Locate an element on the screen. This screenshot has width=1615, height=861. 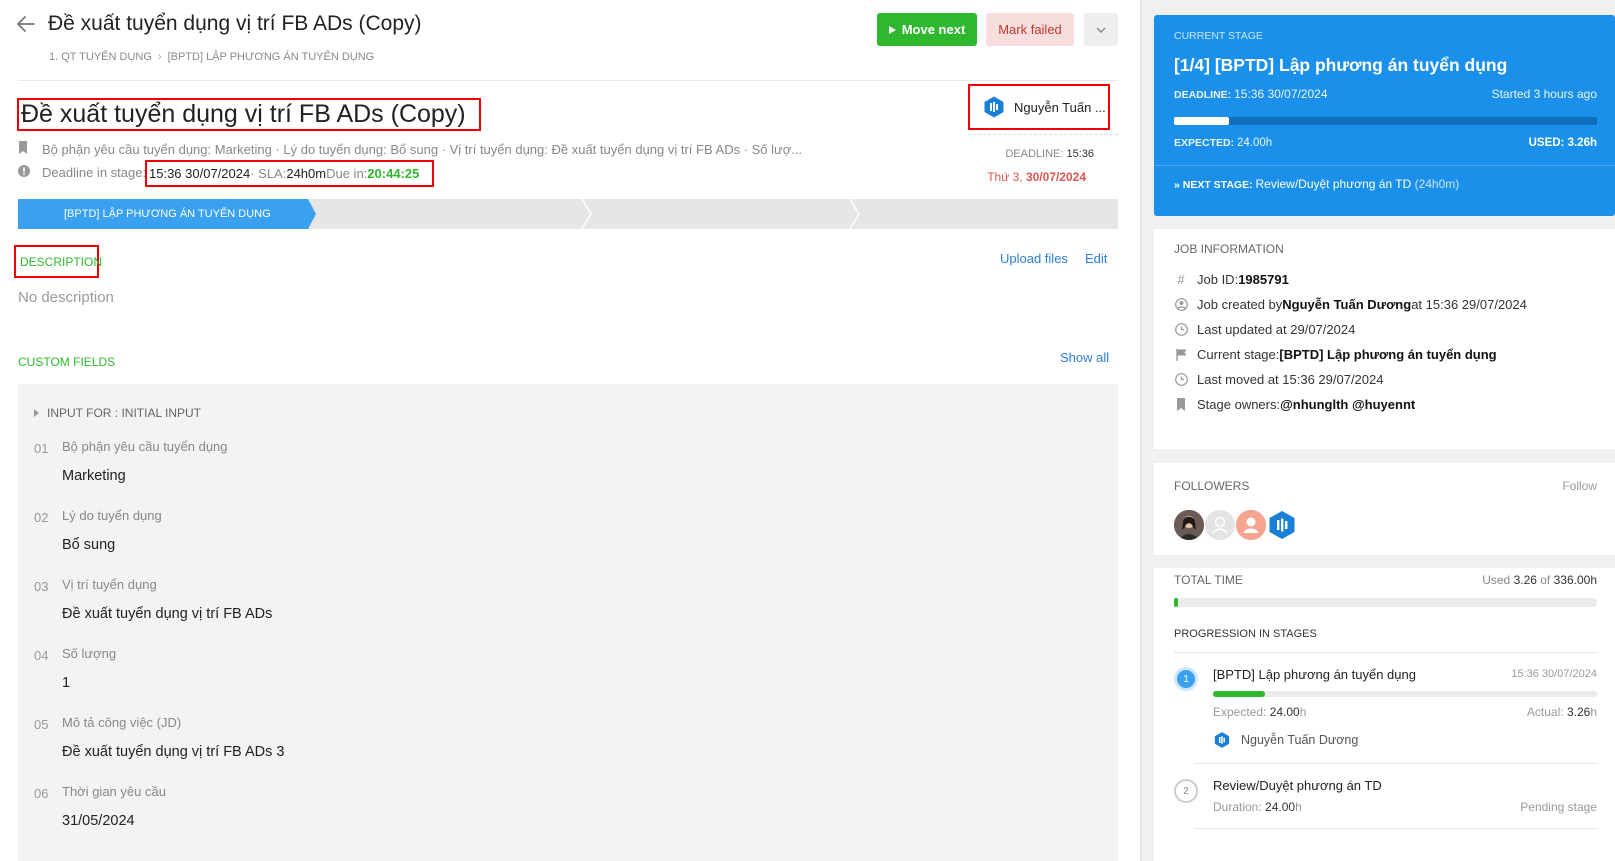
duration-value: 24.00 is located at coordinates (1280, 807).